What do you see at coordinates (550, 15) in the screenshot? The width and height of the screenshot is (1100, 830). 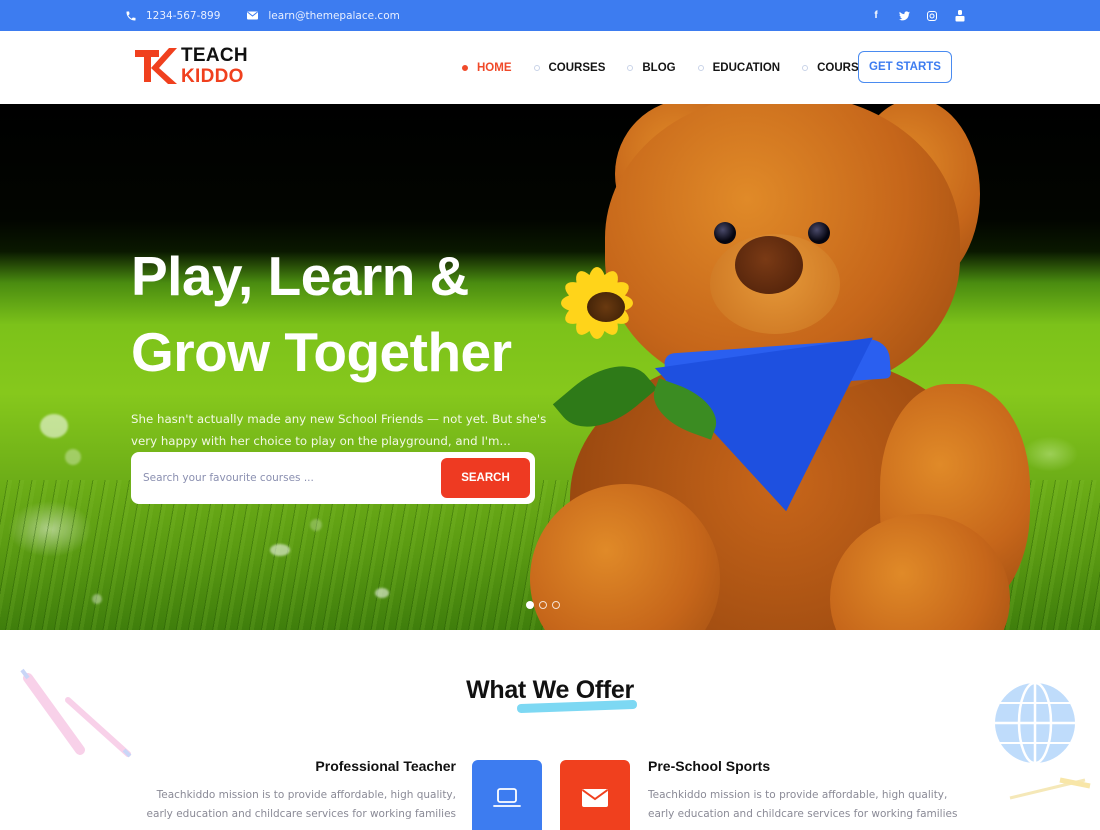 I see `top-bar: 1234-567-899 learn@themepalace.com f` at bounding box center [550, 15].